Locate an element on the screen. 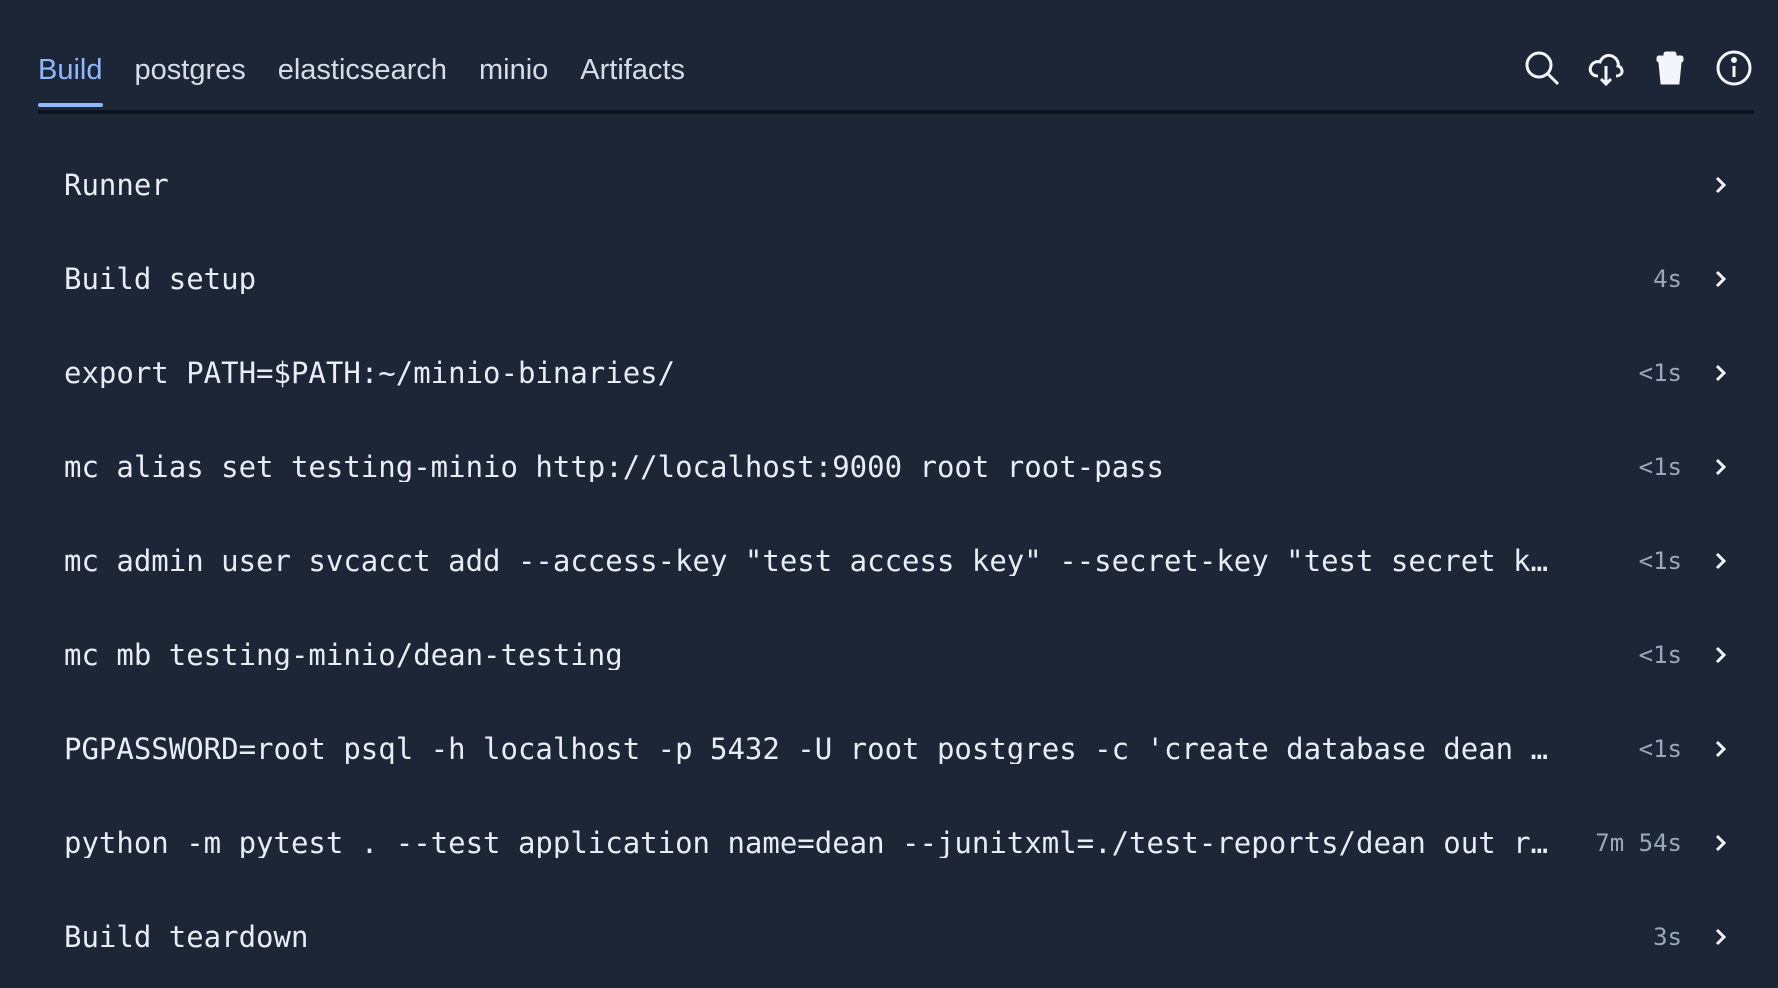 The image size is (1778, 988). step-row: Build setup 4s is located at coordinates (896, 279).